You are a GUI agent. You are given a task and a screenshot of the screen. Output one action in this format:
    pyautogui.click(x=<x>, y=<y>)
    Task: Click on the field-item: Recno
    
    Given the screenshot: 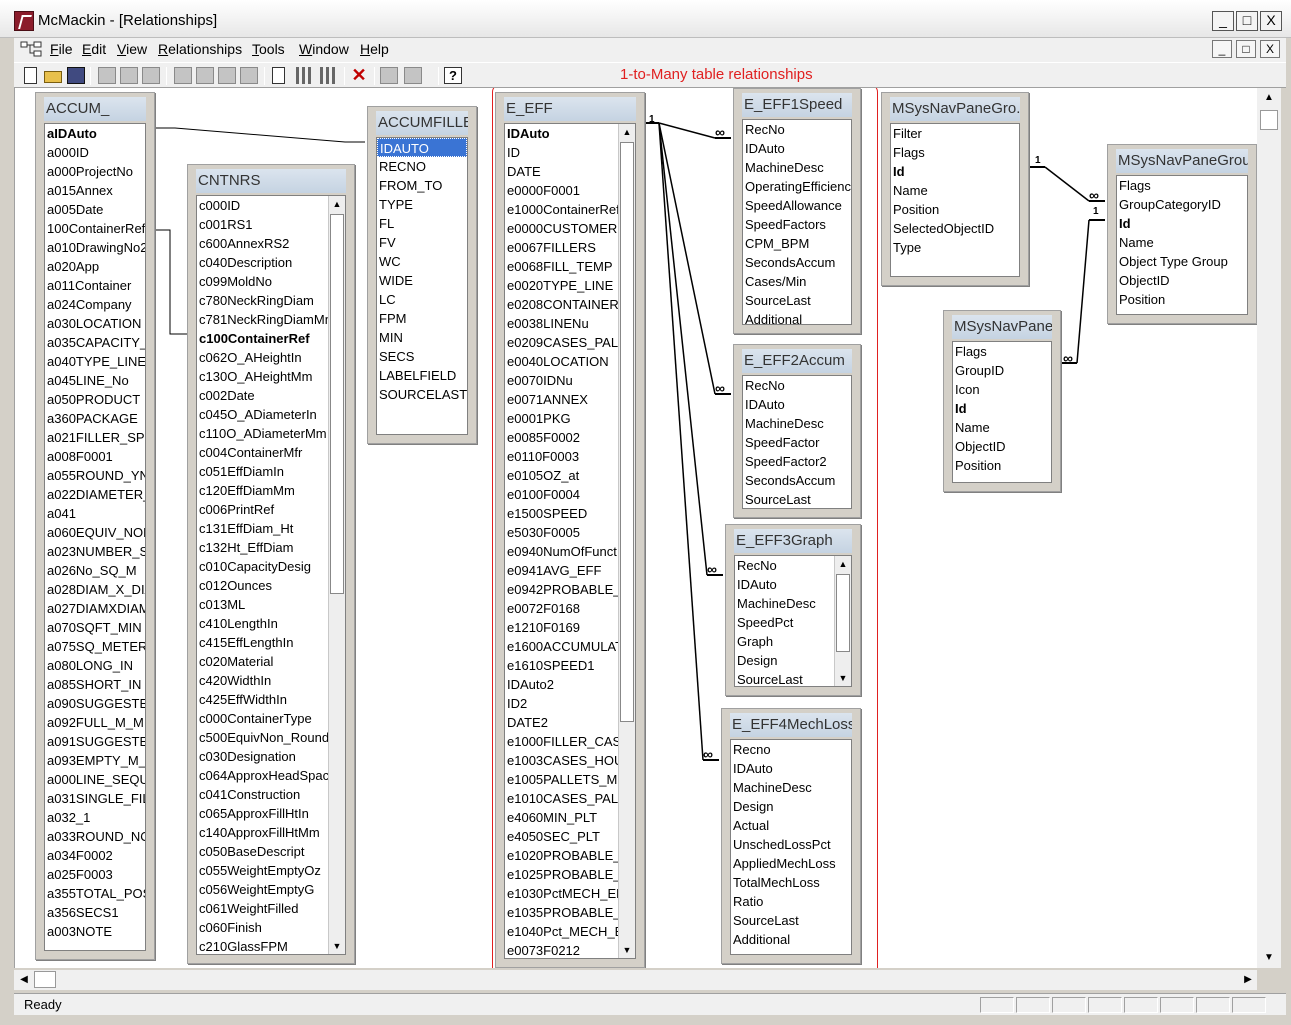 What is the action you would take?
    pyautogui.click(x=791, y=749)
    